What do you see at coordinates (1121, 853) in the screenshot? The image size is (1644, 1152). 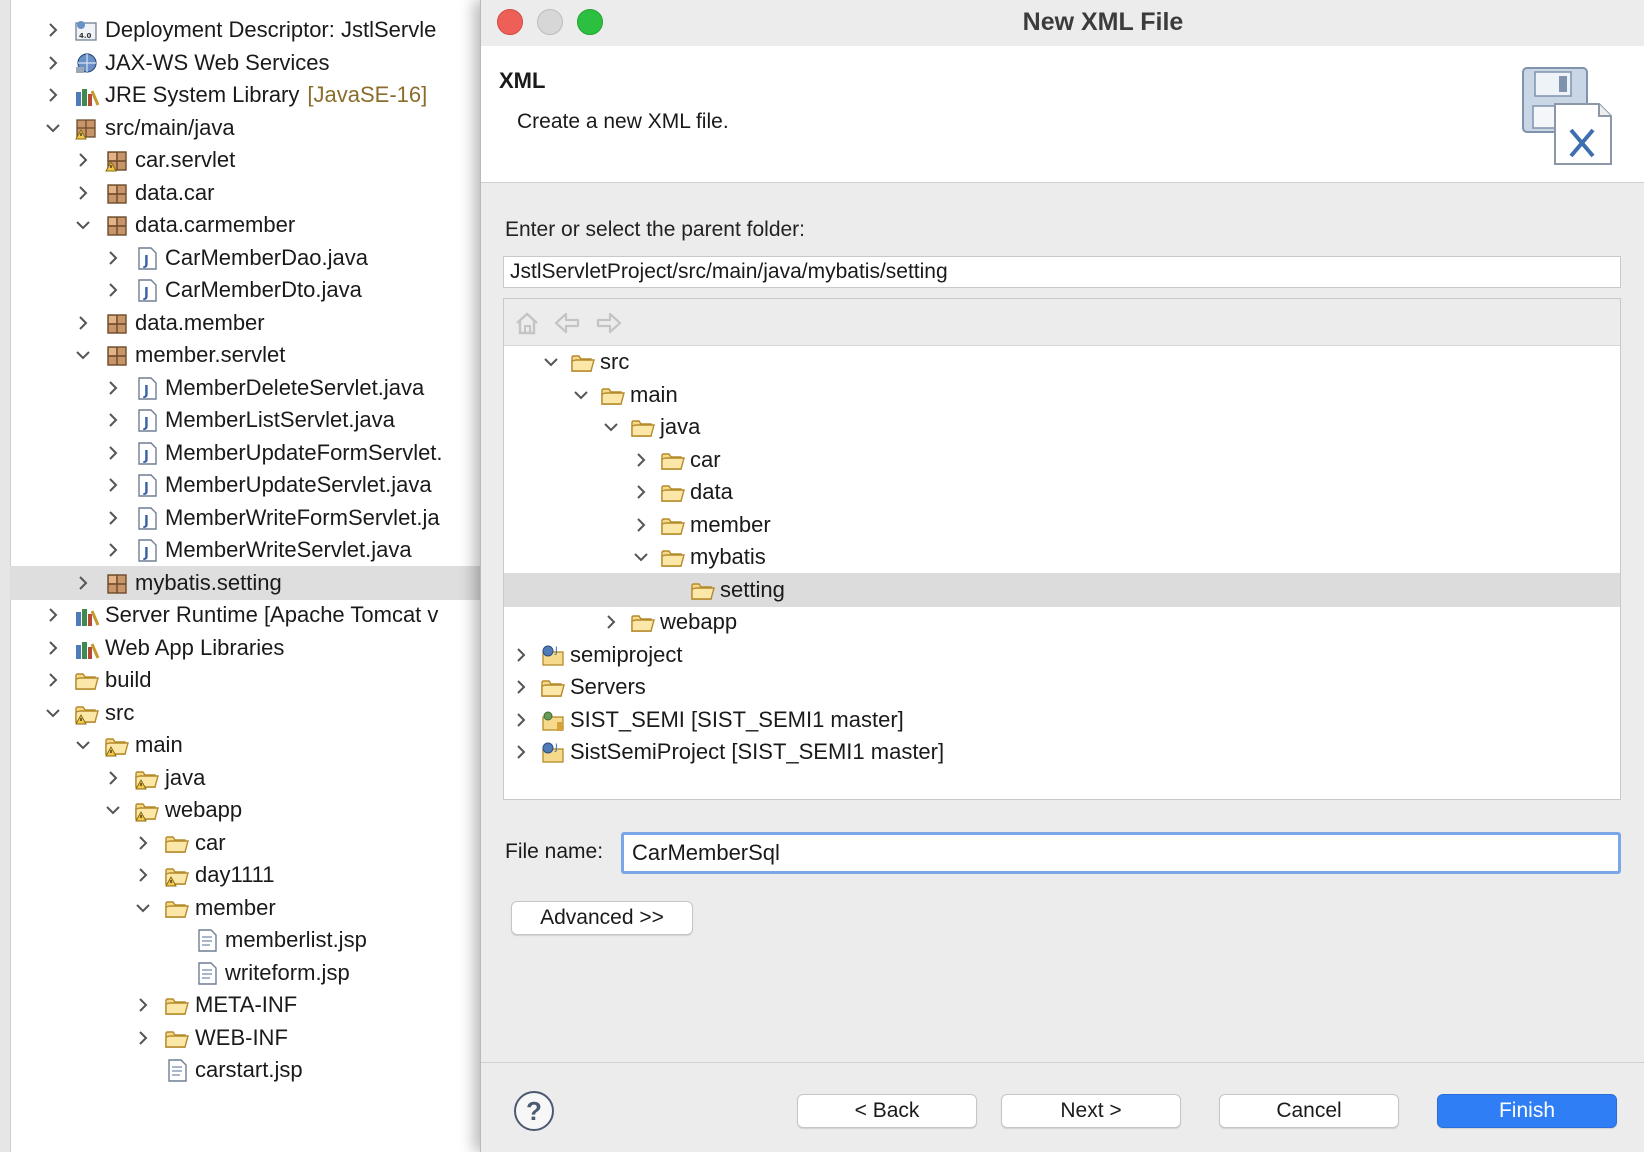 I see `file-name-input` at bounding box center [1121, 853].